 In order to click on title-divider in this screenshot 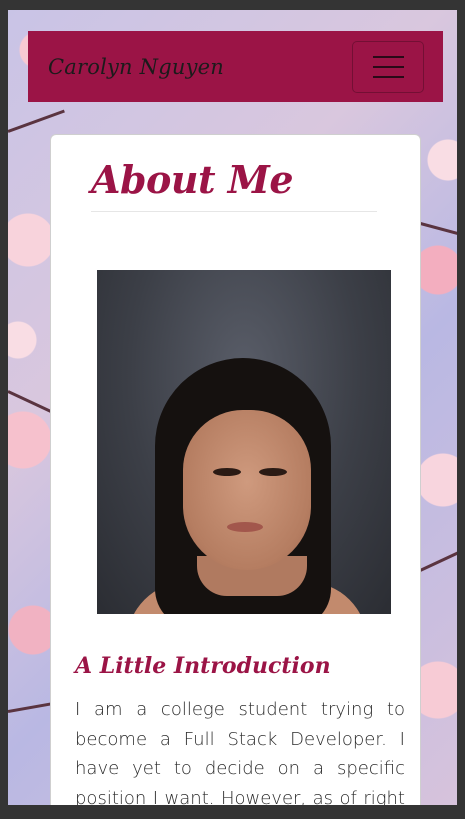, I will do `click(234, 211)`.